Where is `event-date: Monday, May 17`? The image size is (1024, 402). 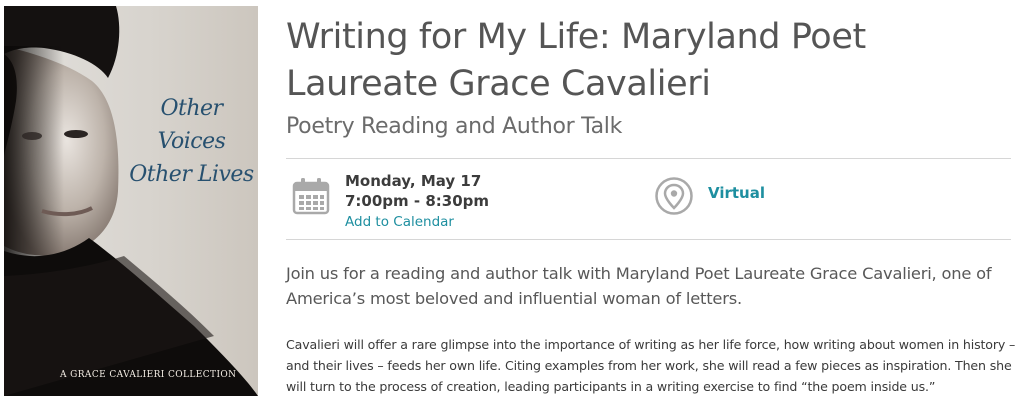 event-date: Monday, May 17 is located at coordinates (413, 181).